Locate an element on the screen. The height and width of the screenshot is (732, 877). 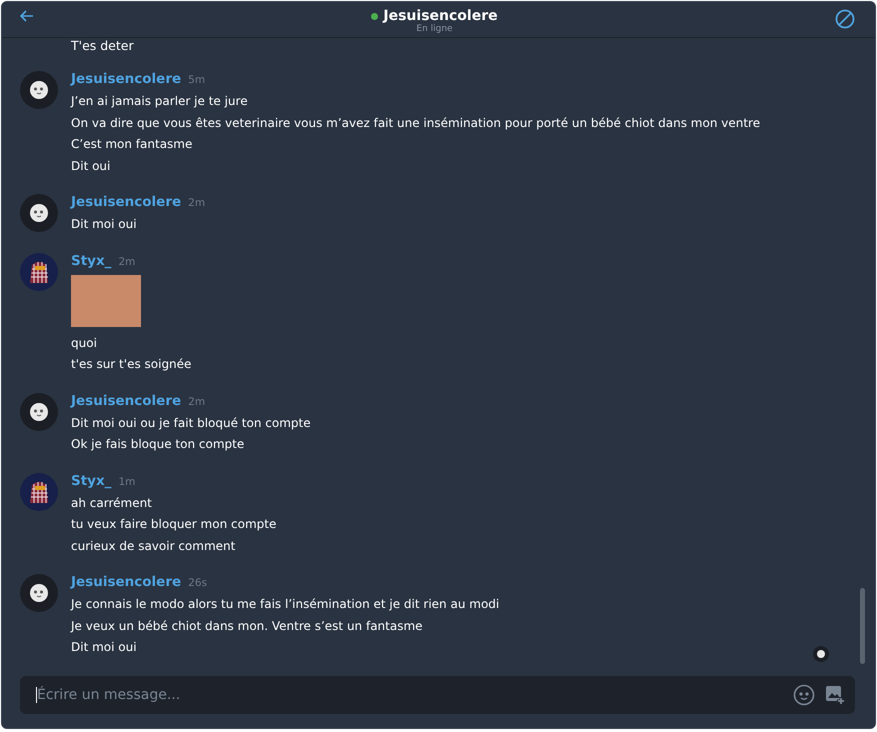
message-text: curieux de savoir comment is located at coordinates (153, 546).